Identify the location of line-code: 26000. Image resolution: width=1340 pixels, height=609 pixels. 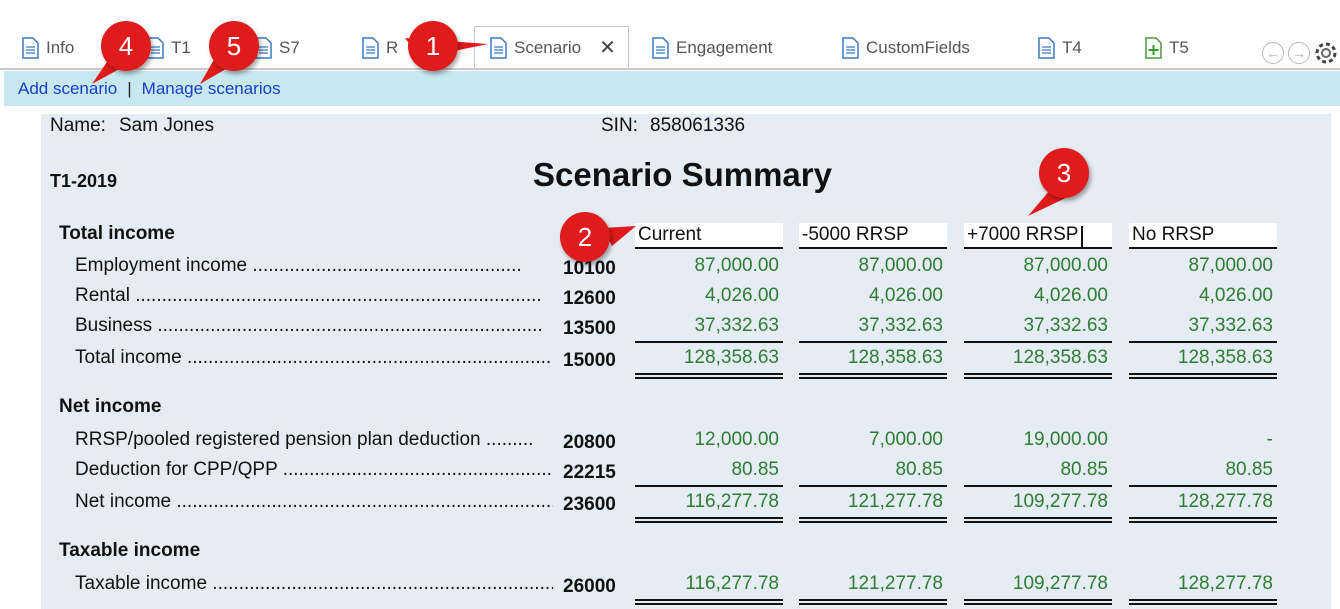
(589, 586).